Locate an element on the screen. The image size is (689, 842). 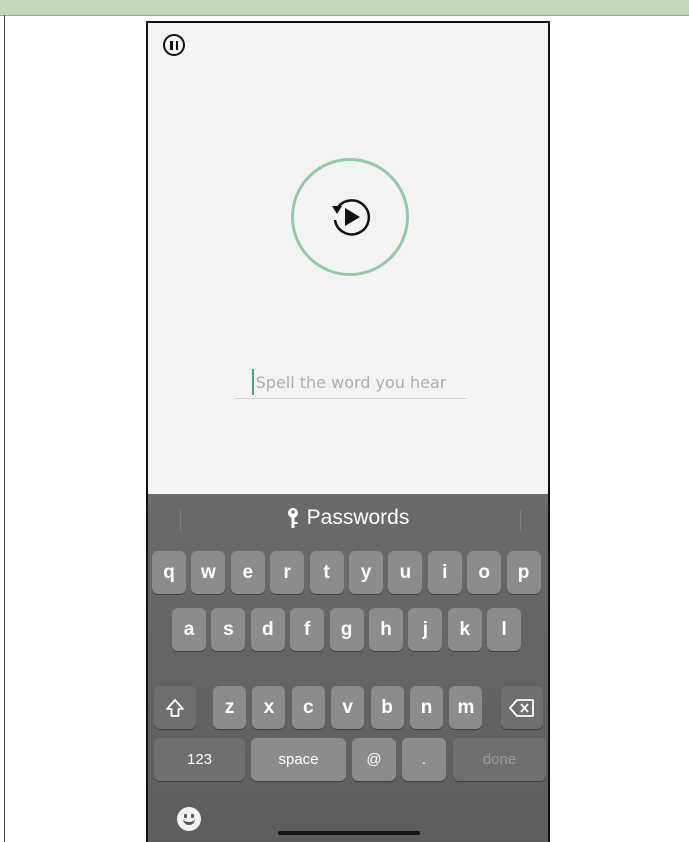
replay-audio-button is located at coordinates (350, 217).